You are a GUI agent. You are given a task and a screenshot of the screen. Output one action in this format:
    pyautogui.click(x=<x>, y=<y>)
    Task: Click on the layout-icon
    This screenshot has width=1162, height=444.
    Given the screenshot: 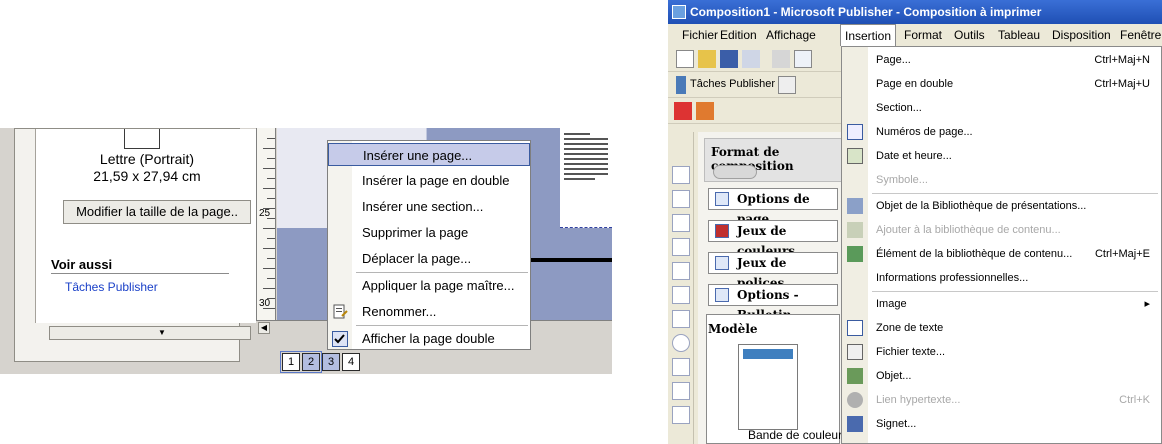 What is the action you would take?
    pyautogui.click(x=705, y=111)
    